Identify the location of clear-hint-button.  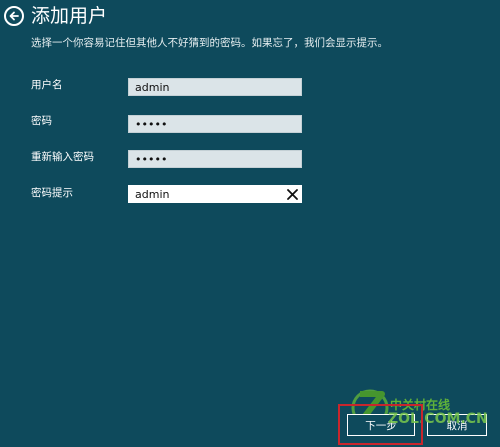
(292, 194).